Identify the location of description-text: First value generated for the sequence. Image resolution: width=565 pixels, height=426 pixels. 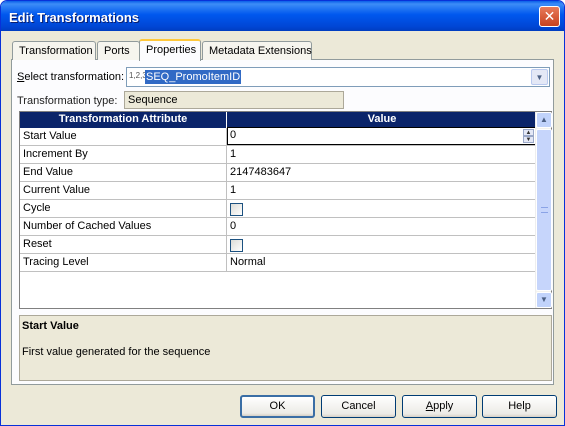
(116, 352).